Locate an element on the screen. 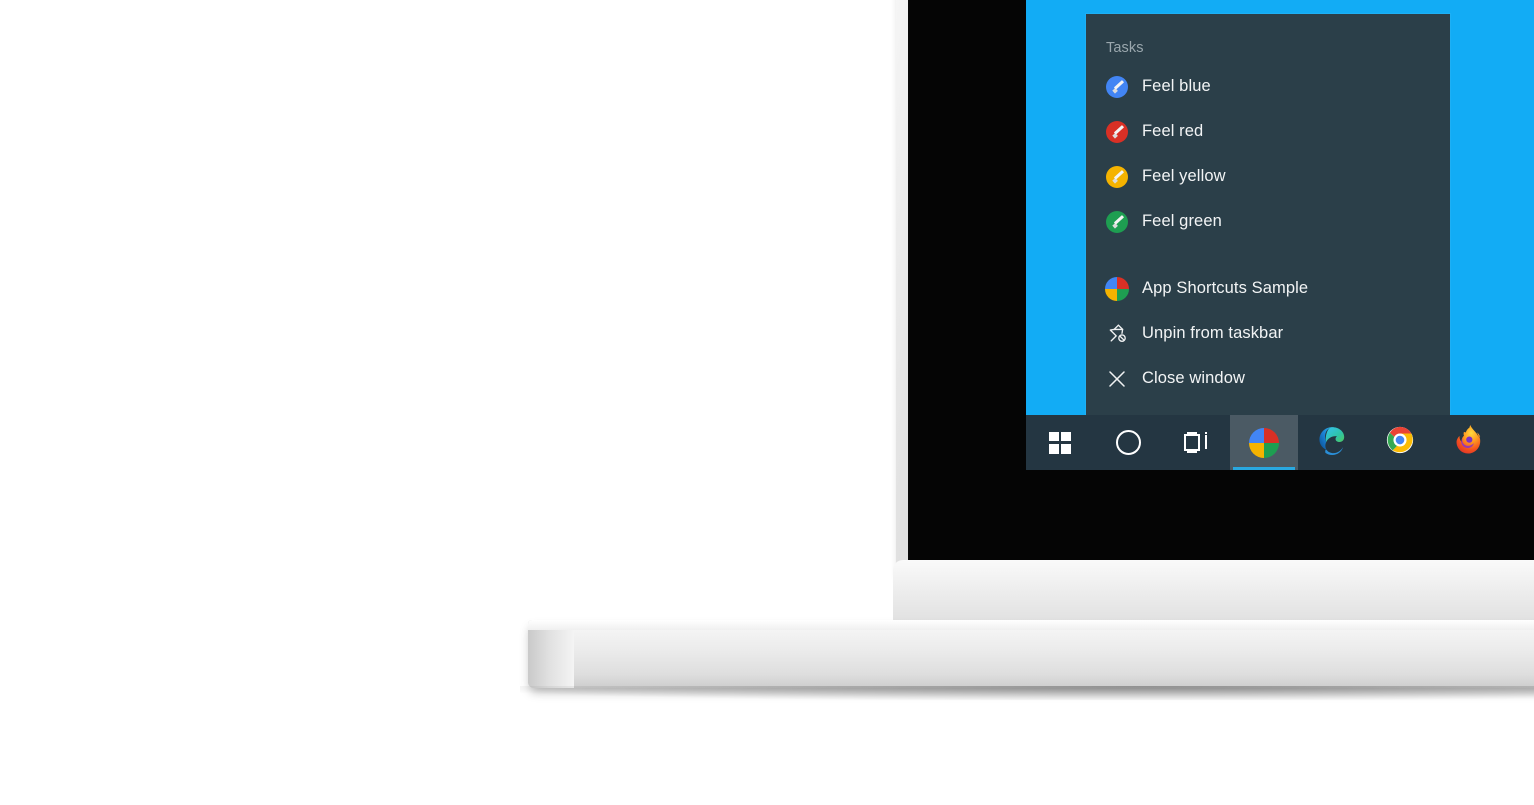 The height and width of the screenshot is (805, 1534). task-view-icon is located at coordinates (1196, 442).